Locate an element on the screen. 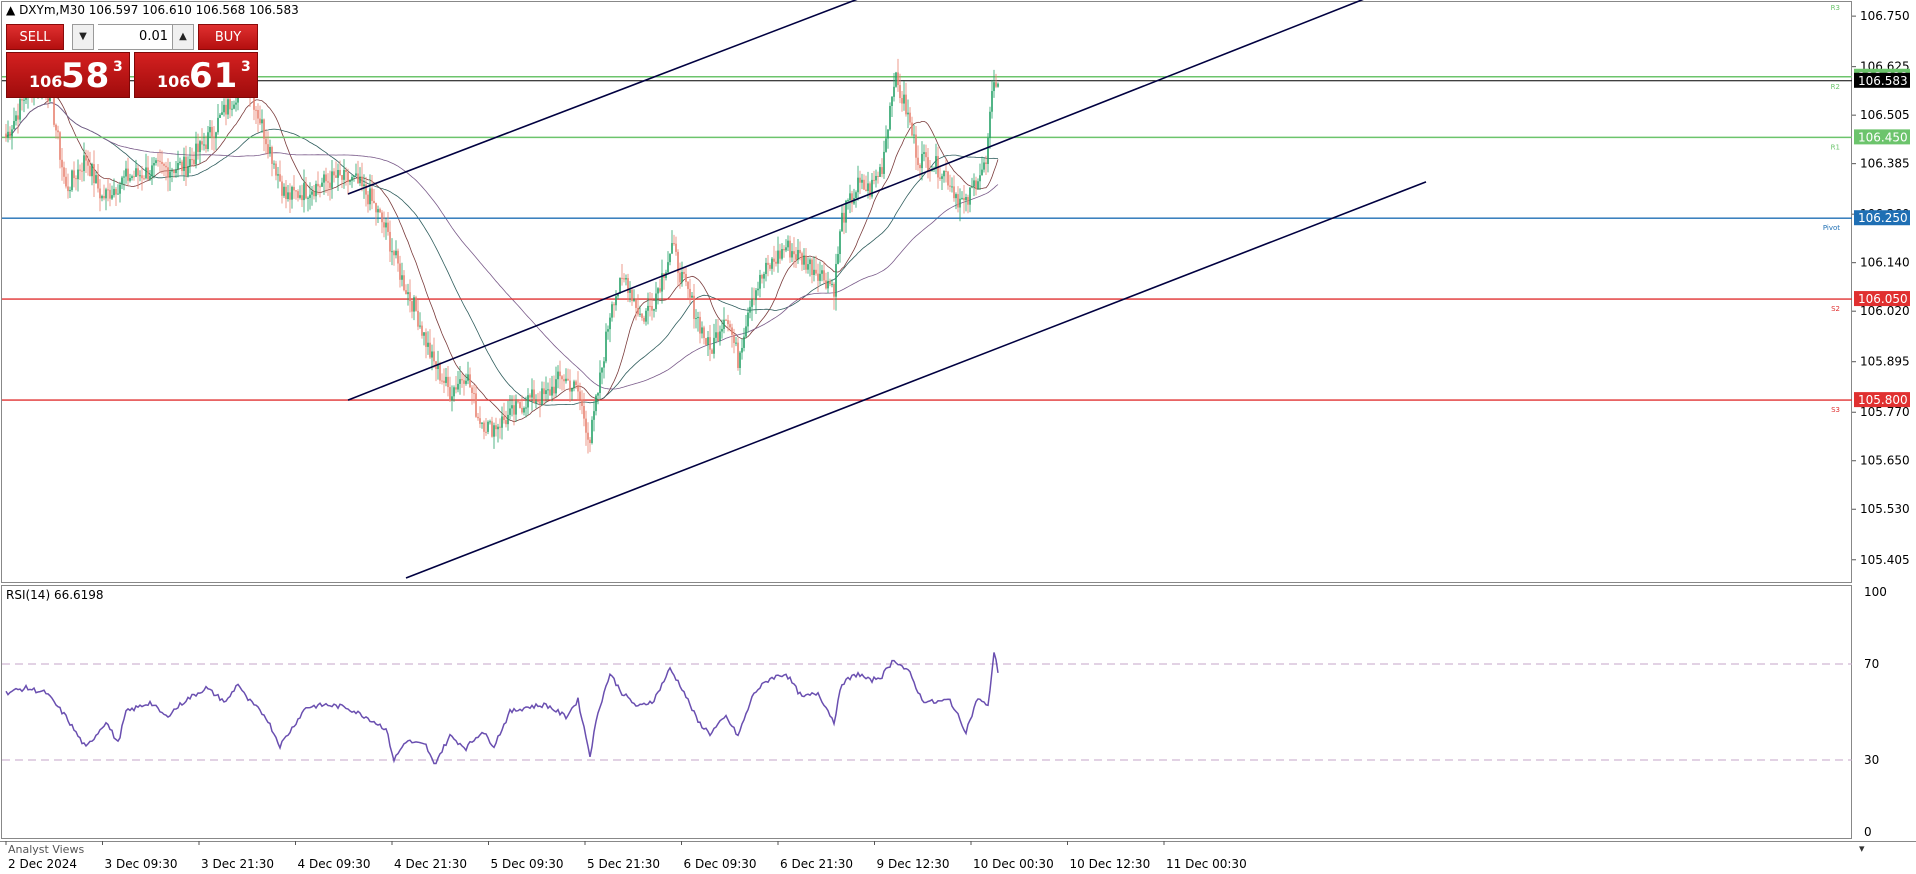 Image resolution: width=1916 pixels, height=874 pixels. price-tick-label-7: 105.895 is located at coordinates (1885, 362).